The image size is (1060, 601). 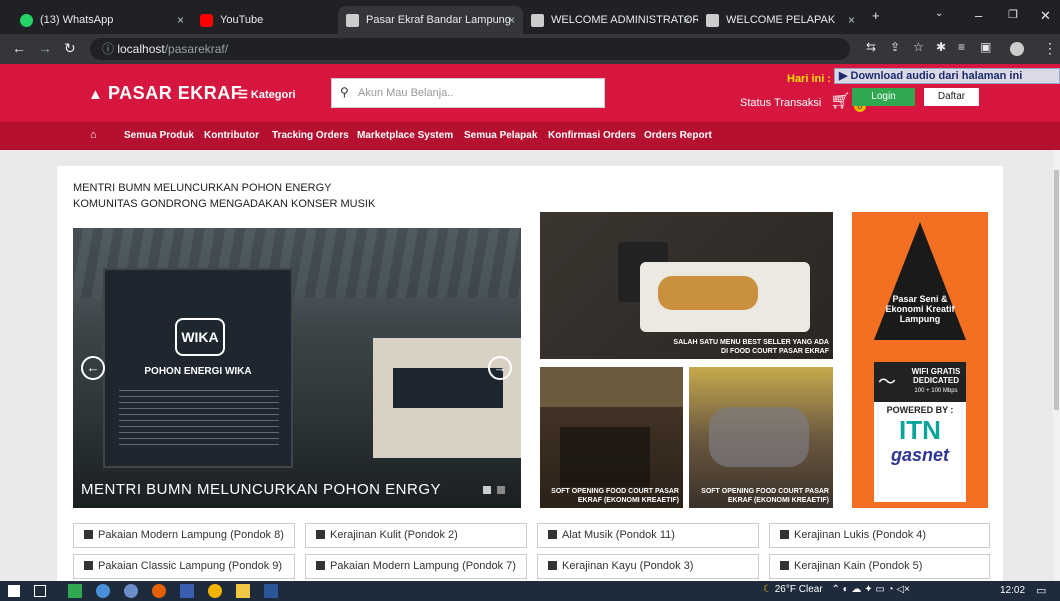 What do you see at coordinates (537, 20) in the screenshot?
I see `site-icon` at bounding box center [537, 20].